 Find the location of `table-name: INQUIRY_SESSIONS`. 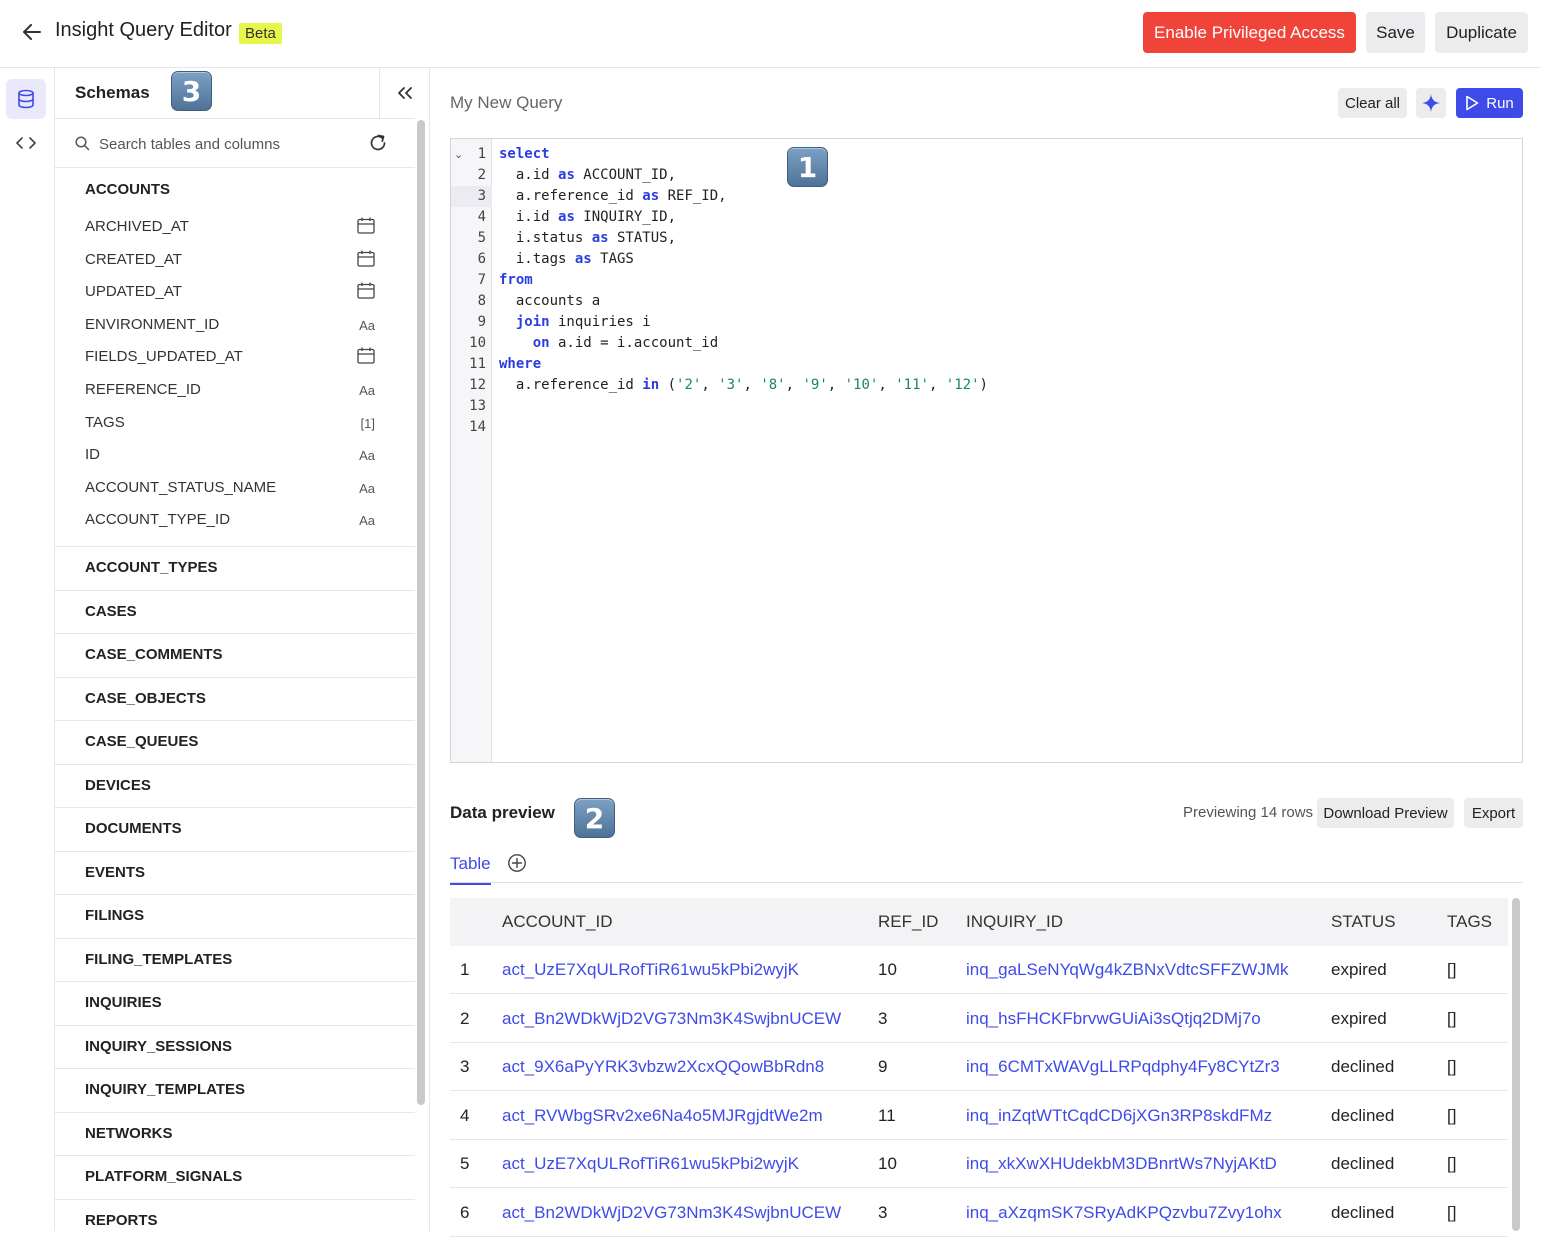

table-name: INQUIRY_SESSIONS is located at coordinates (158, 1046).